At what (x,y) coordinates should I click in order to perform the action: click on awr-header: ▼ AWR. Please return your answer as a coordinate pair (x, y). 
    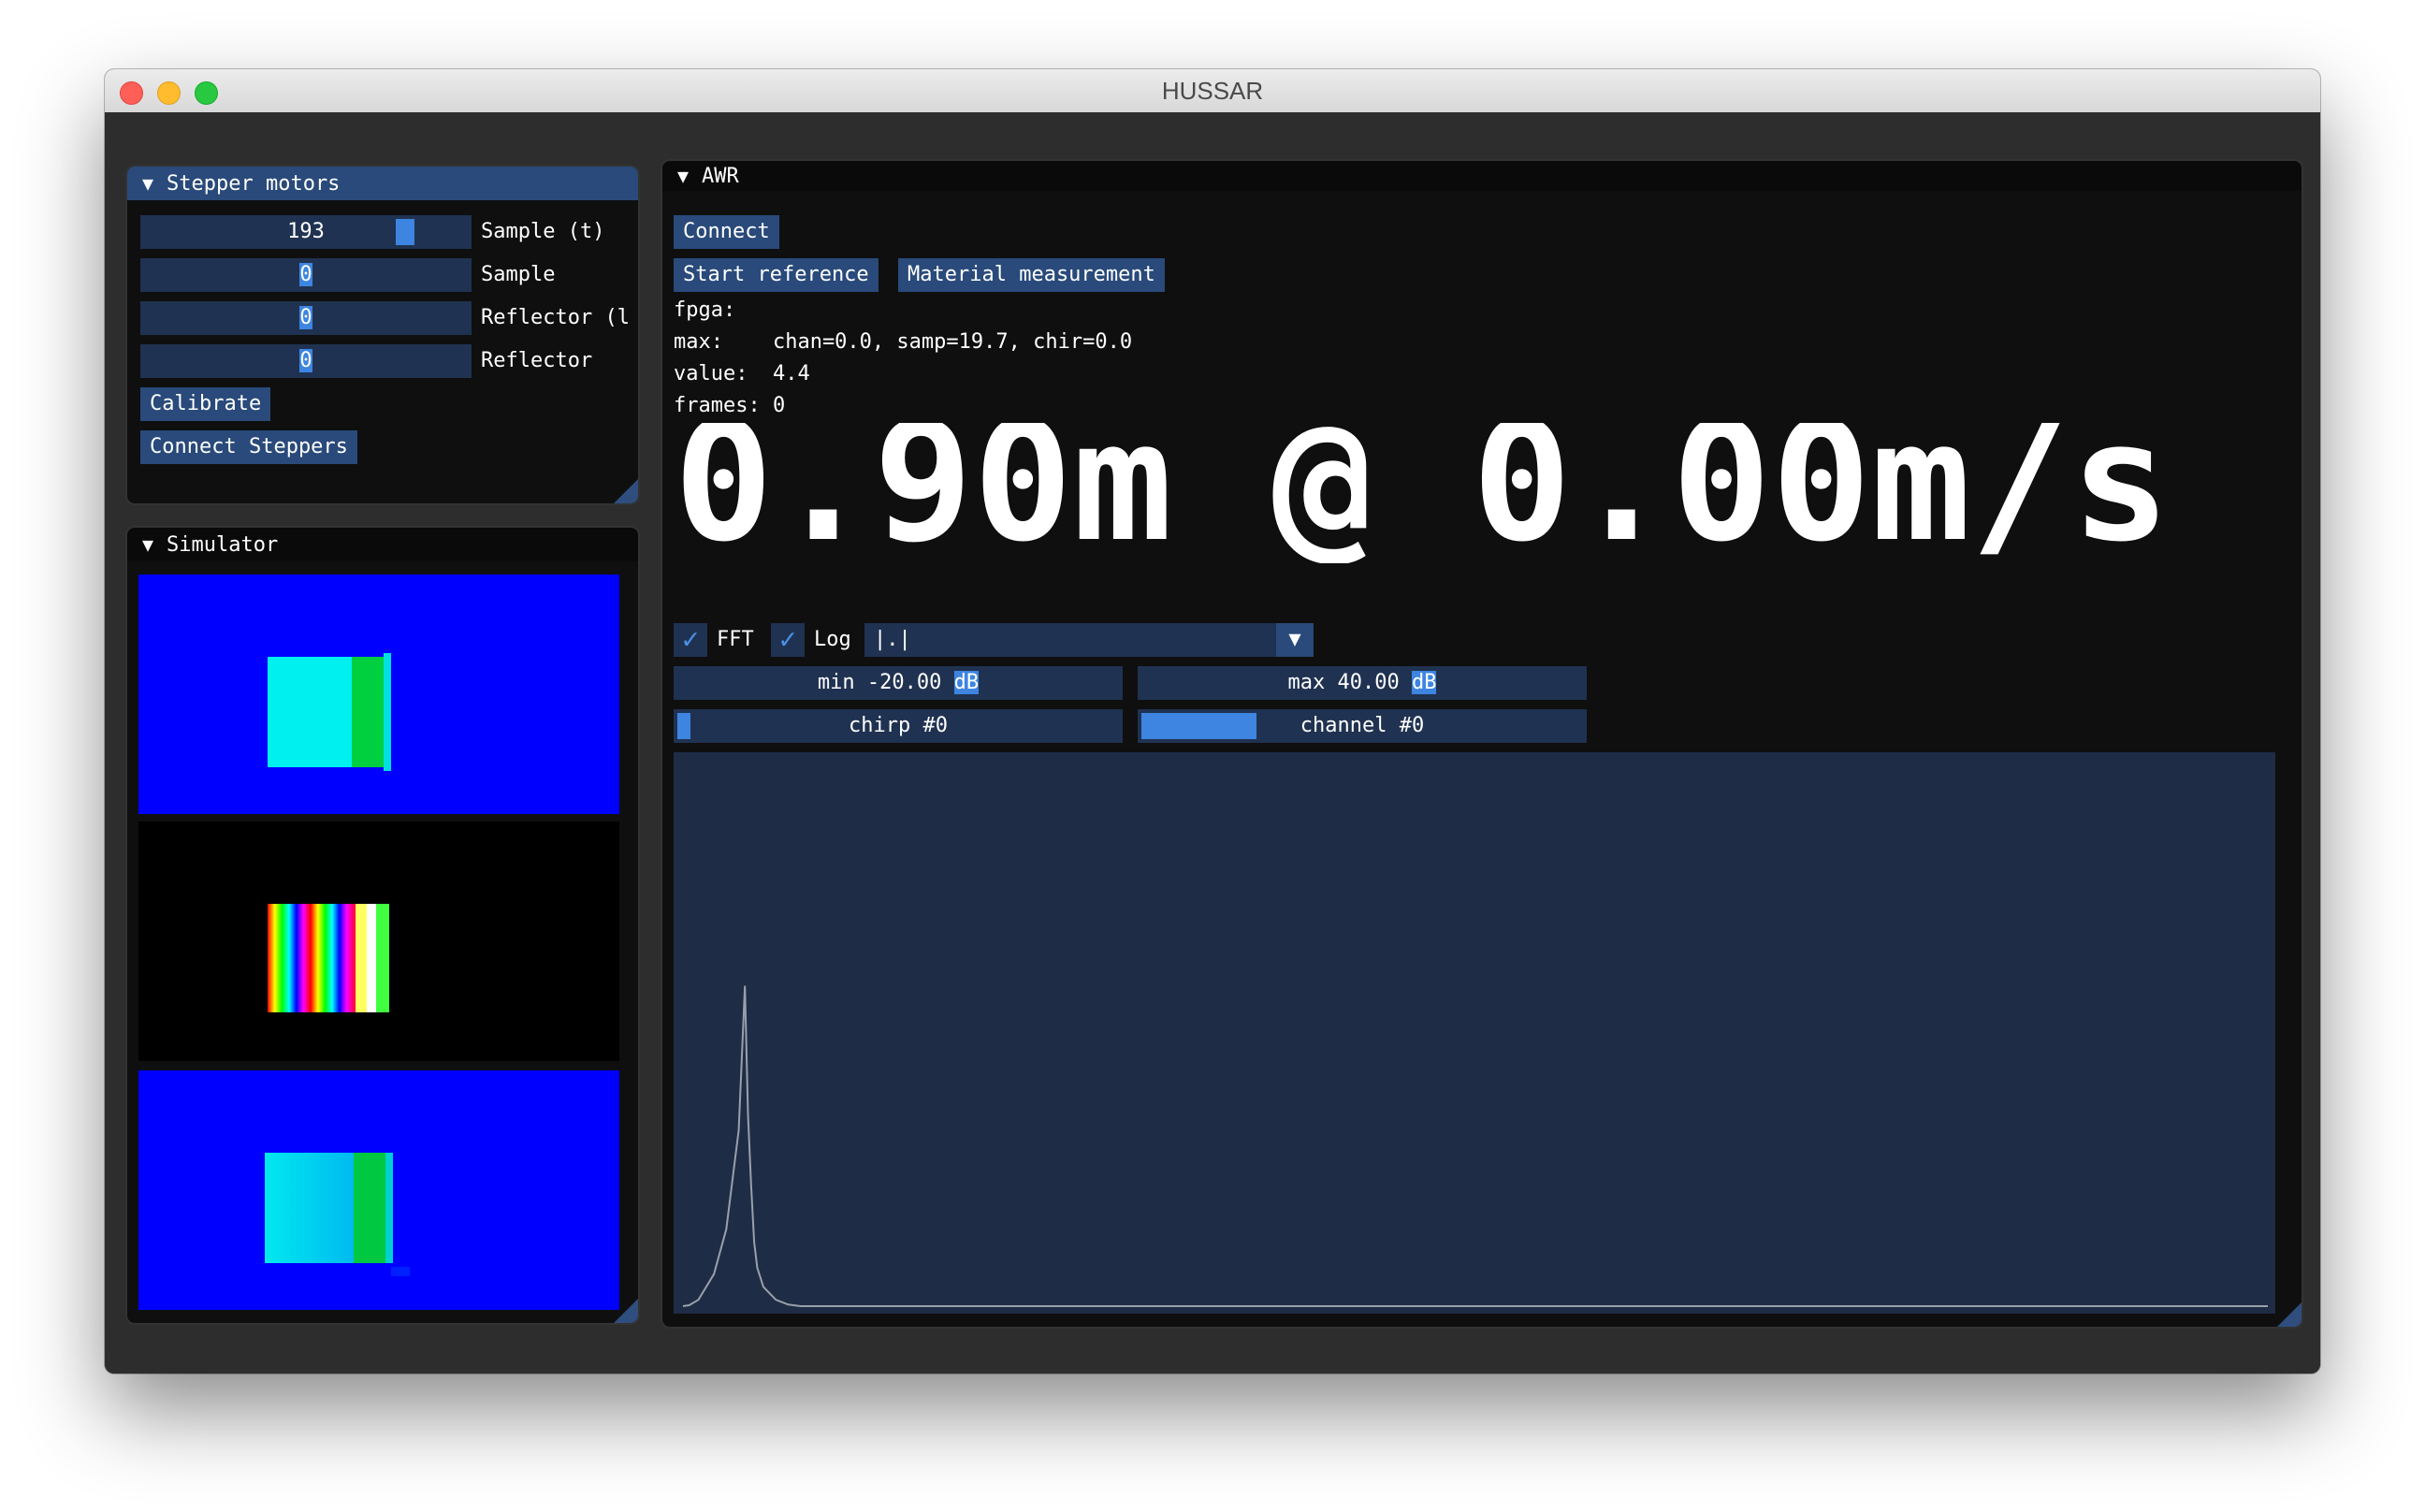
    Looking at the image, I should click on (1482, 176).